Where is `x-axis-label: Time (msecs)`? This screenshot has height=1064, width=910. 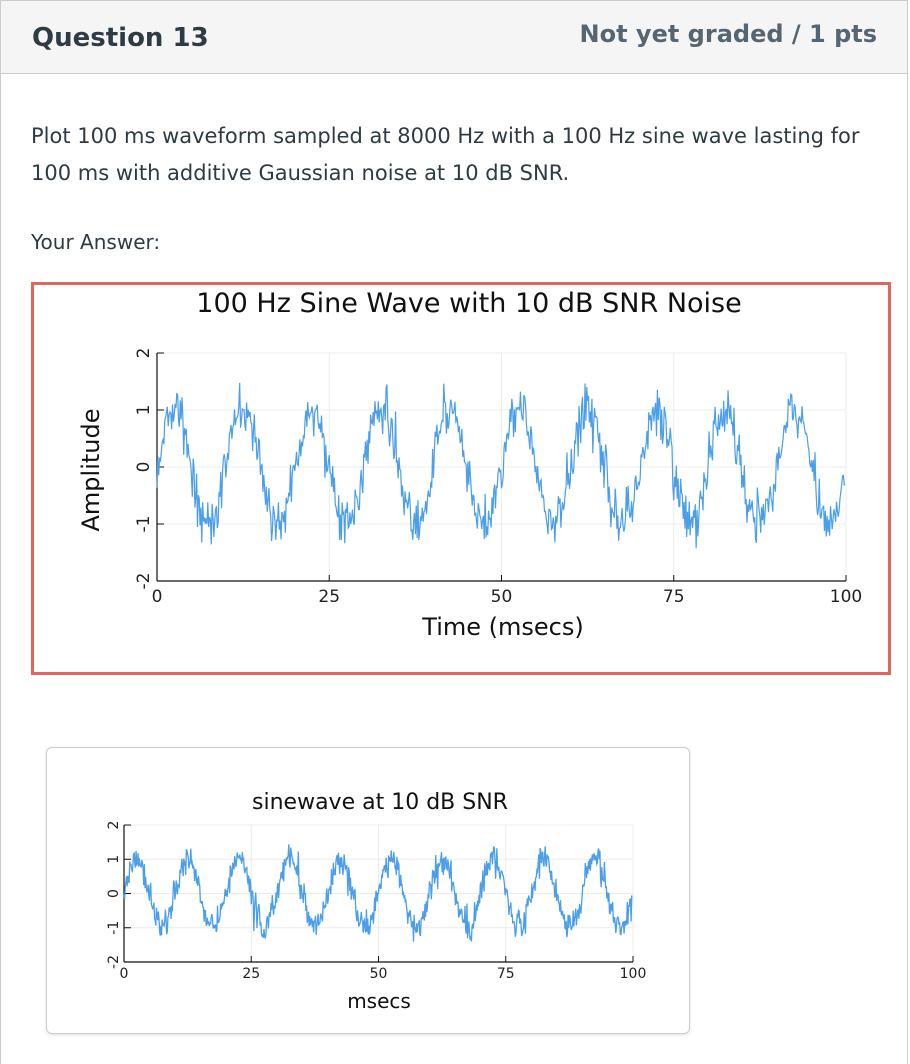 x-axis-label: Time (msecs) is located at coordinates (502, 627).